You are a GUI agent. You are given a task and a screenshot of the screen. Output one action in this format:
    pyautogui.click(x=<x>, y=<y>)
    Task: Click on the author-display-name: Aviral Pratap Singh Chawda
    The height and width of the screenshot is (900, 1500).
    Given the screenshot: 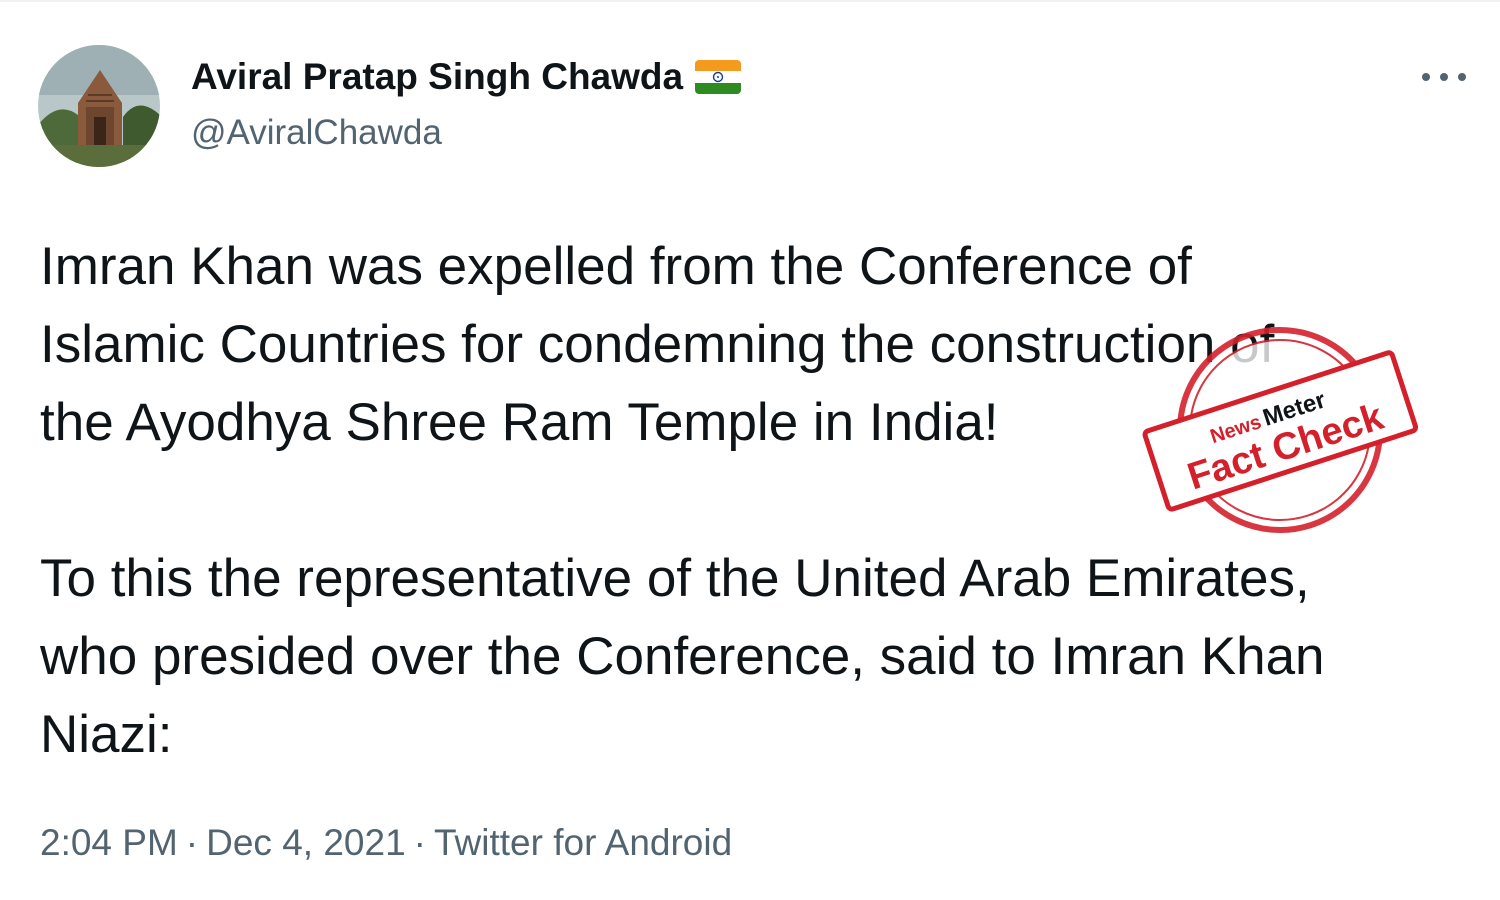 What is the action you would take?
    pyautogui.click(x=466, y=77)
    